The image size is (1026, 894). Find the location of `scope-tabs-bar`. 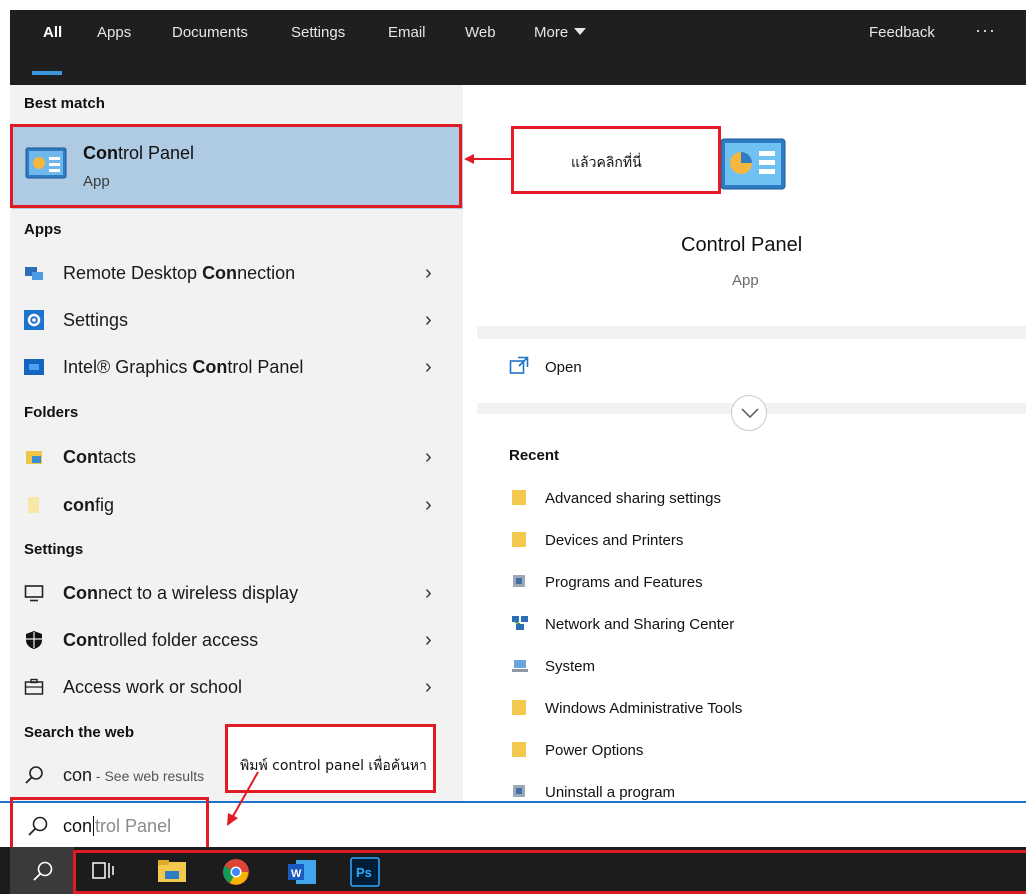

scope-tabs-bar is located at coordinates (518, 47).